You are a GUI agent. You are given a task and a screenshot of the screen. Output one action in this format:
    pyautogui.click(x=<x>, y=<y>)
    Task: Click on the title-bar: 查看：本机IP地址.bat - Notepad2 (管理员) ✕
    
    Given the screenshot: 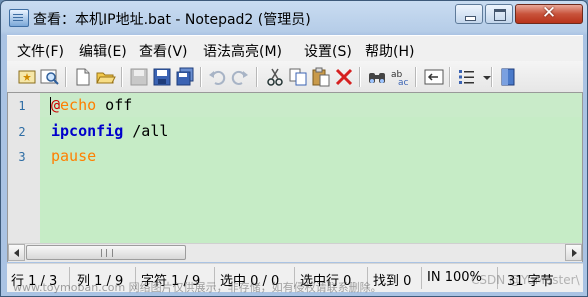 What is the action you would take?
    pyautogui.click(x=294, y=18)
    